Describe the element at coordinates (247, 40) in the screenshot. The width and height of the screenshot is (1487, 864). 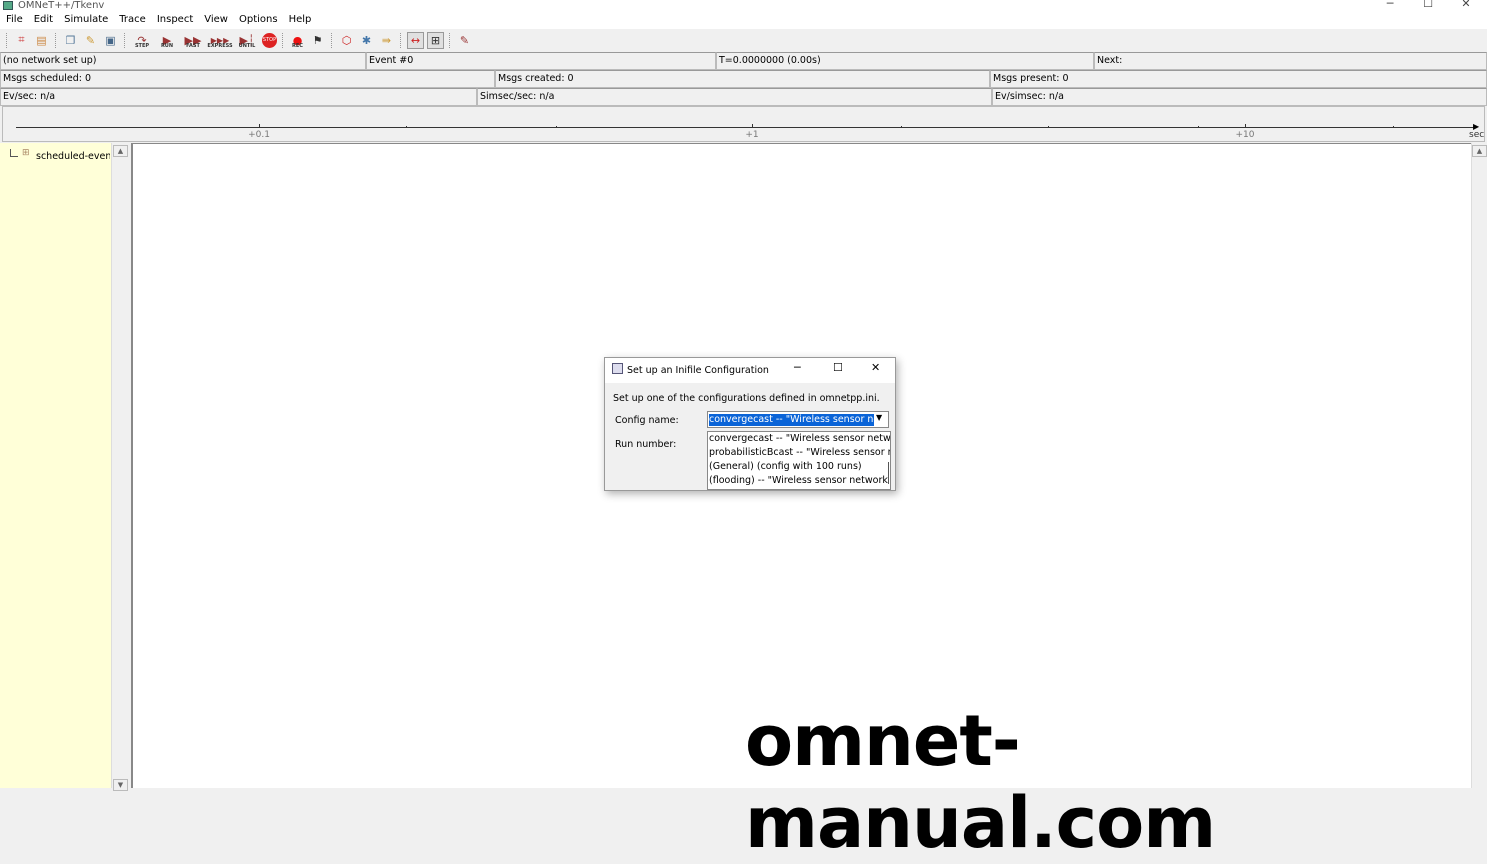
I see `until-button: ▶┆ UNTIL` at that location.